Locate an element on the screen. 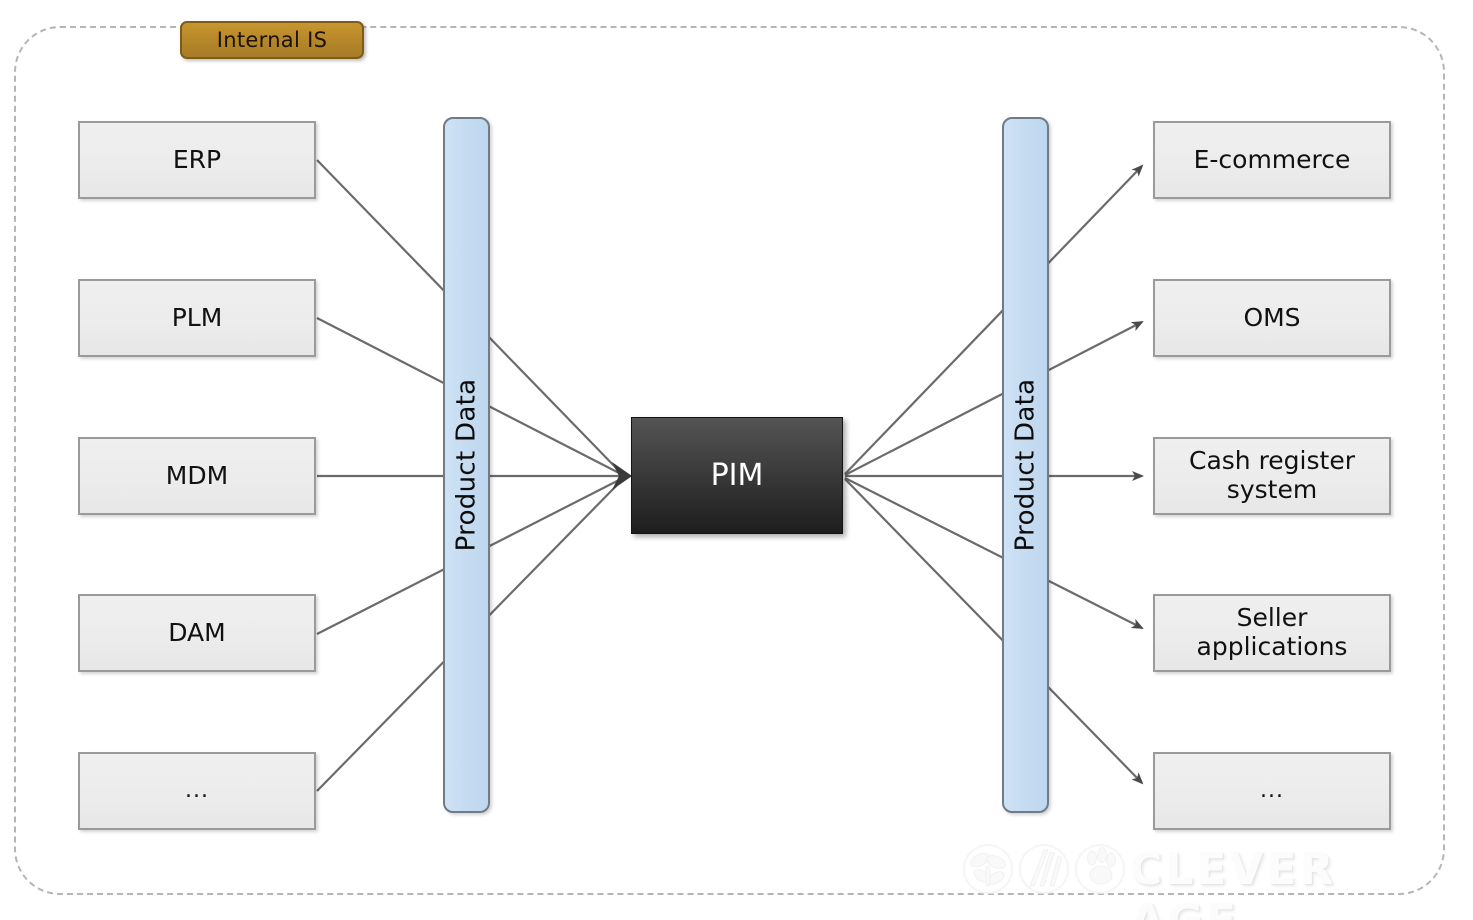 This screenshot has width=1473, height=920. product-data-bar-inbound: Product Data is located at coordinates (466, 465).